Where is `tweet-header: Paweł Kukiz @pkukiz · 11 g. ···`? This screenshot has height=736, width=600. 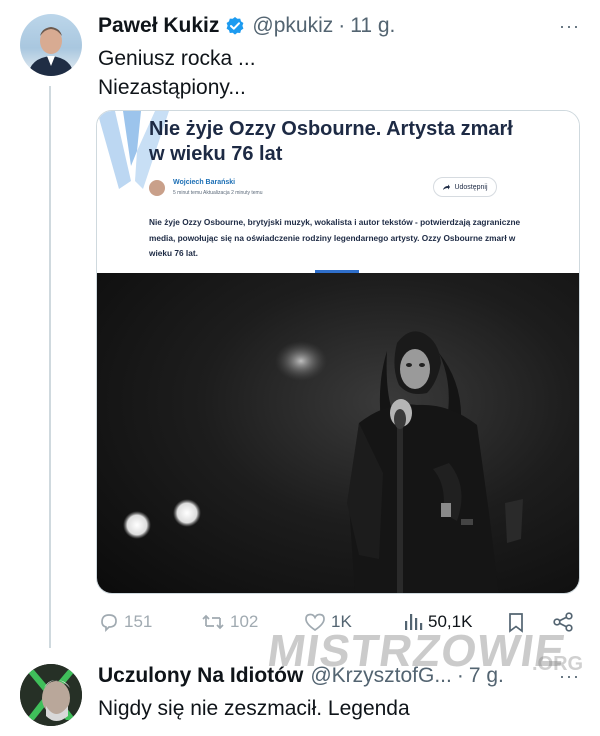 tweet-header: Paweł Kukiz @pkukiz · 11 g. ··· is located at coordinates (339, 26).